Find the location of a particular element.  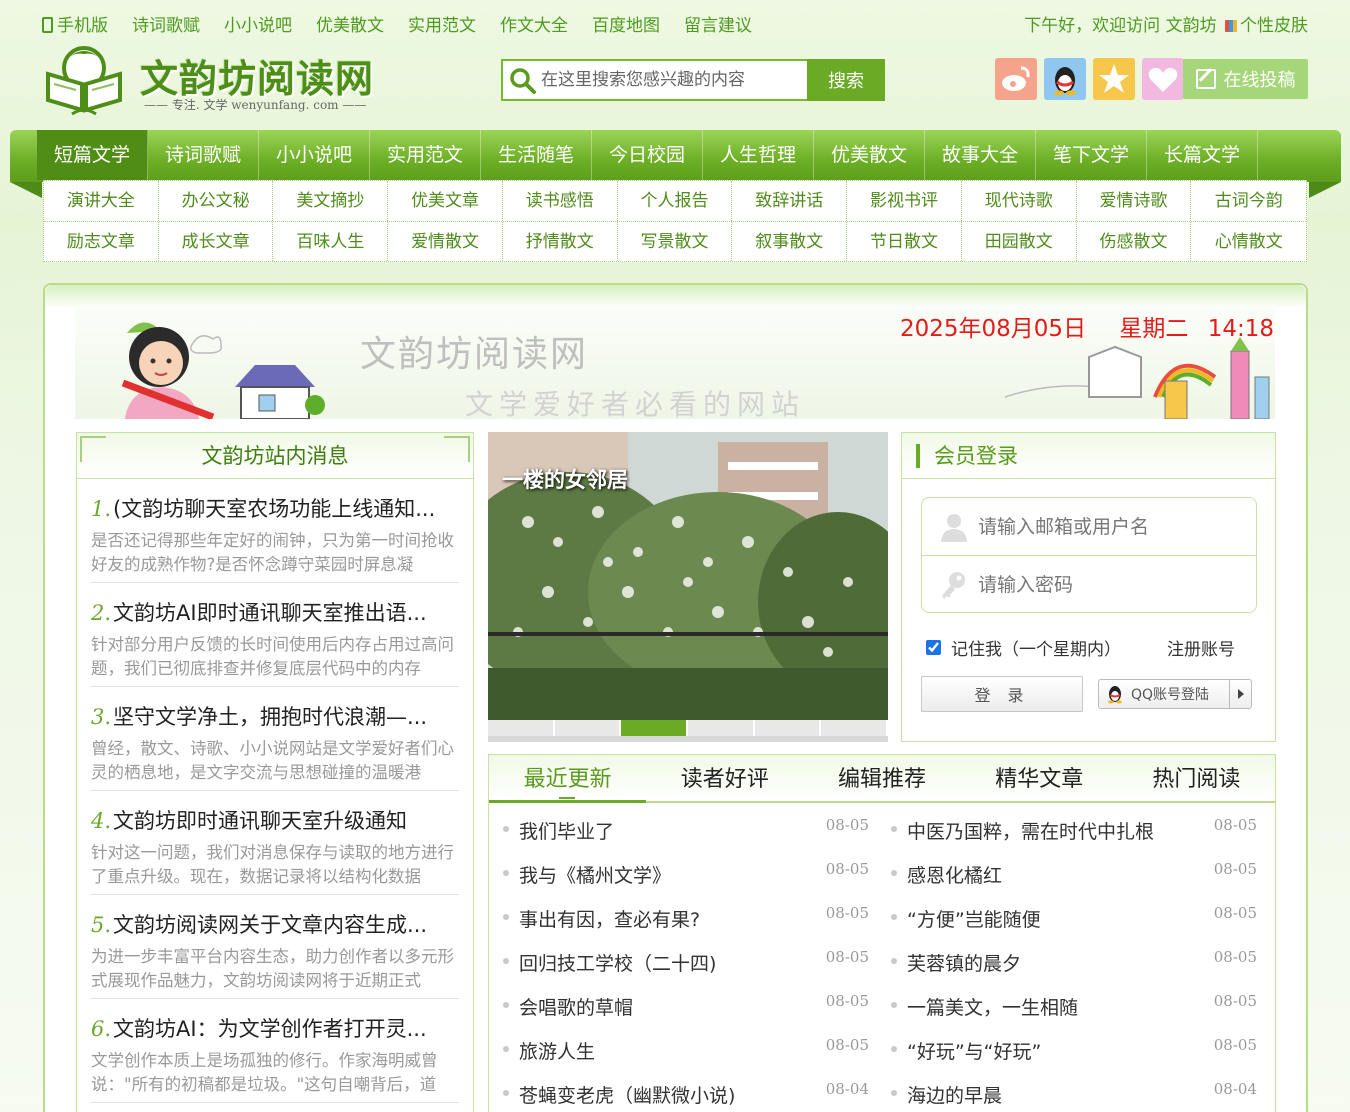

sub-nav-item: 成长文章 is located at coordinates (216, 241).